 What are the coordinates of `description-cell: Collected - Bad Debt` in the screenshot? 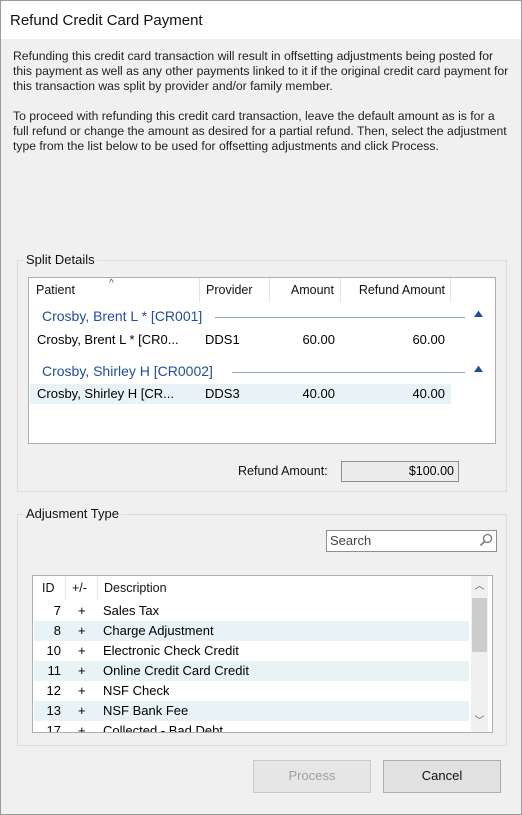 It's located at (163, 728).